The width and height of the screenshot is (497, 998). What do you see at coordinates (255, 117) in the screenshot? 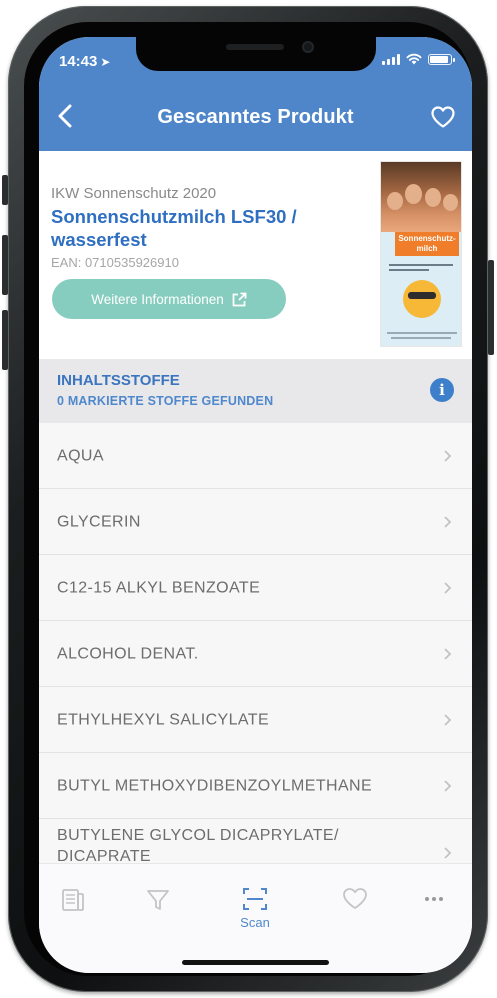
I see `page-title: Gescanntes Produkt` at bounding box center [255, 117].